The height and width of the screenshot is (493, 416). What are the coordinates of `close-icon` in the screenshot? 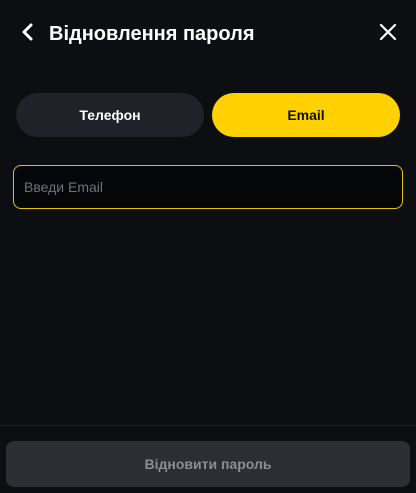 It's located at (388, 34).